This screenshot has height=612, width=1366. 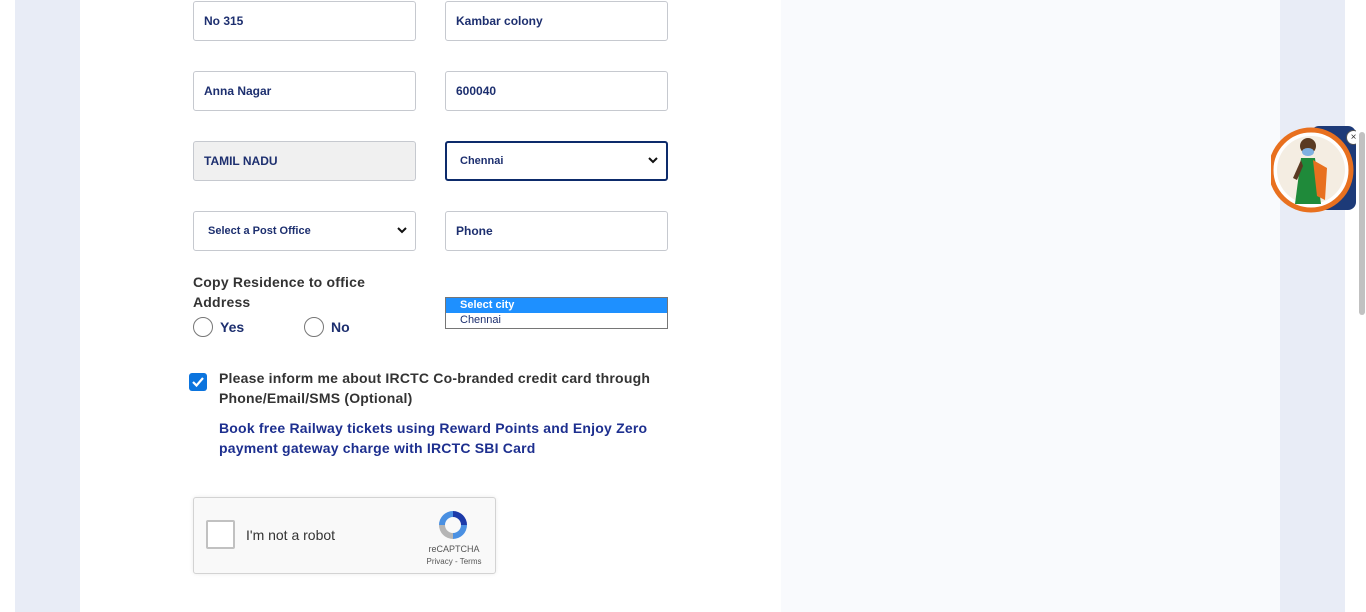 What do you see at coordinates (556, 91) in the screenshot?
I see `pincode-field: 600040` at bounding box center [556, 91].